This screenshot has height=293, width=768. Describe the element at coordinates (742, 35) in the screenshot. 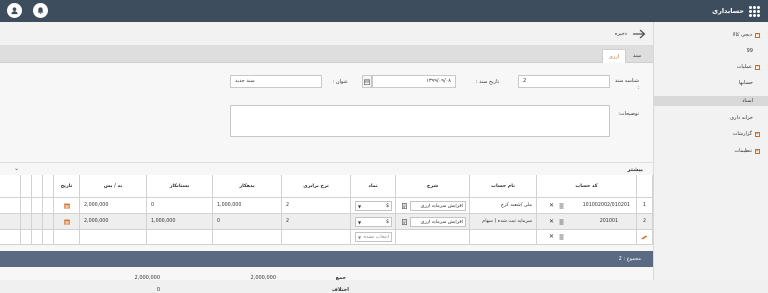

I see `sidebar-item-label: دیجی کالا` at that location.